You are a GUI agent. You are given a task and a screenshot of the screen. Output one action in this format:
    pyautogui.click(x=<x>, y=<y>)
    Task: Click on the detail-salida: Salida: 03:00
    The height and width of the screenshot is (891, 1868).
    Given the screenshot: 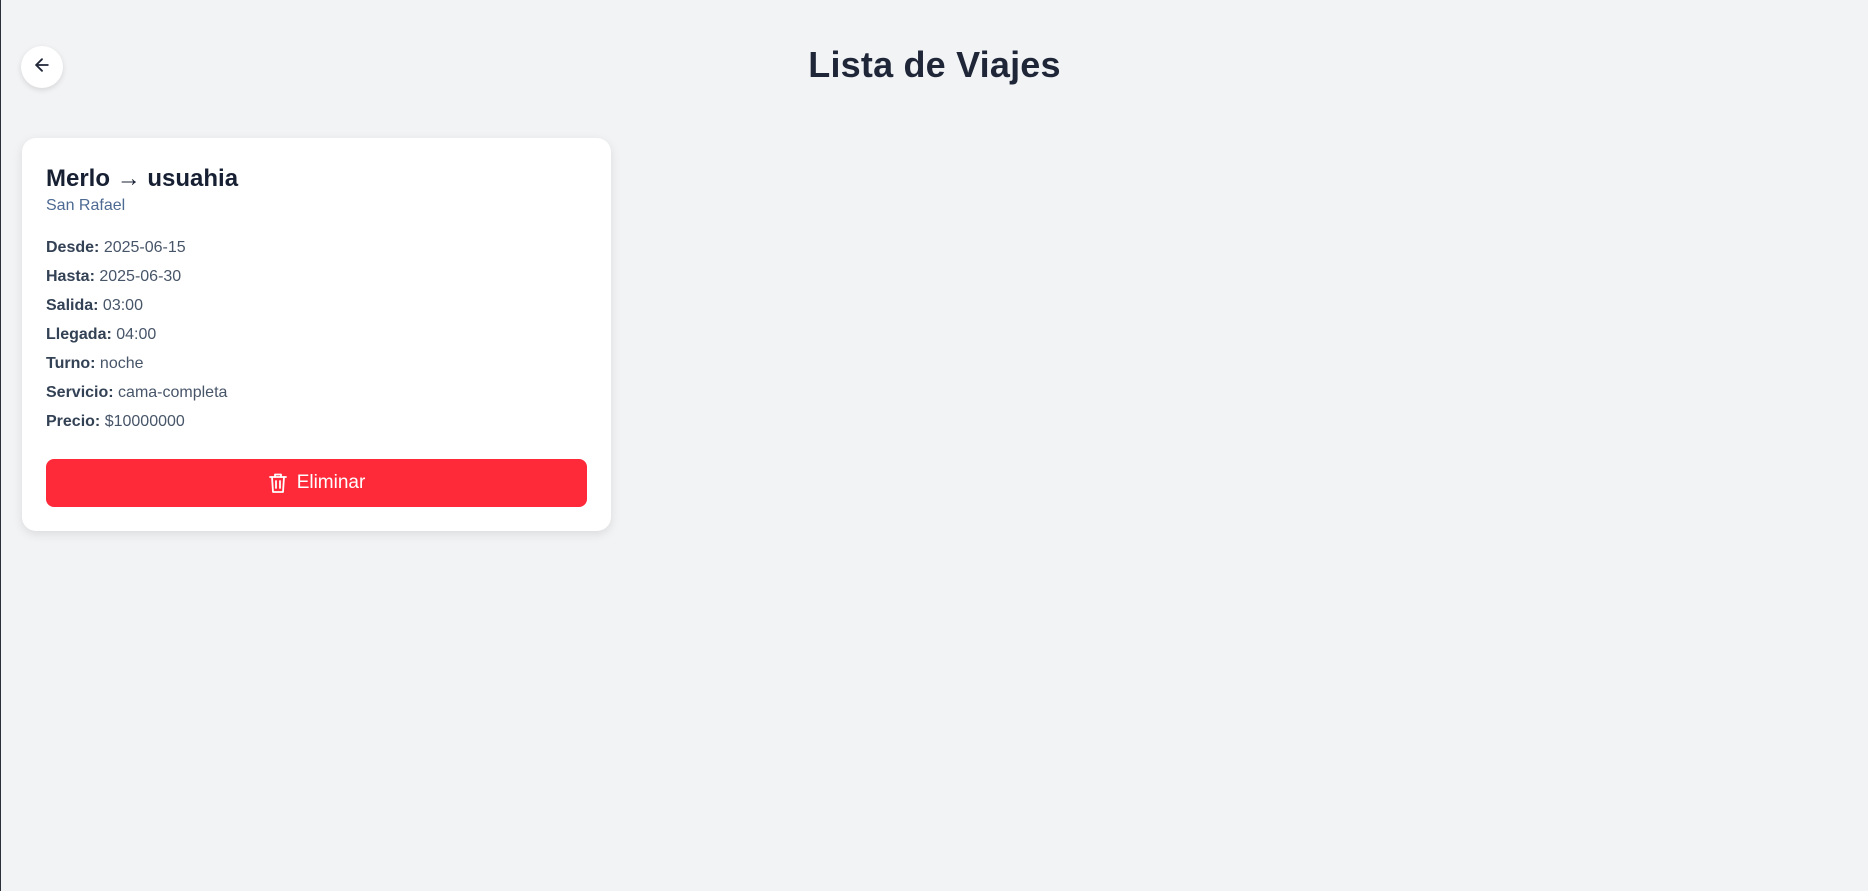 What is the action you would take?
    pyautogui.click(x=316, y=310)
    